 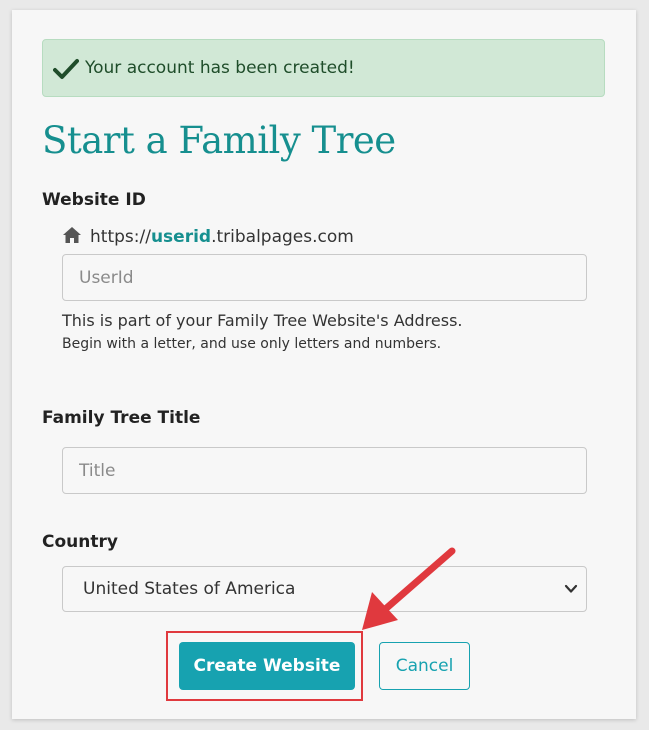 What do you see at coordinates (324, 589) in the screenshot?
I see `country-select: United States of America` at bounding box center [324, 589].